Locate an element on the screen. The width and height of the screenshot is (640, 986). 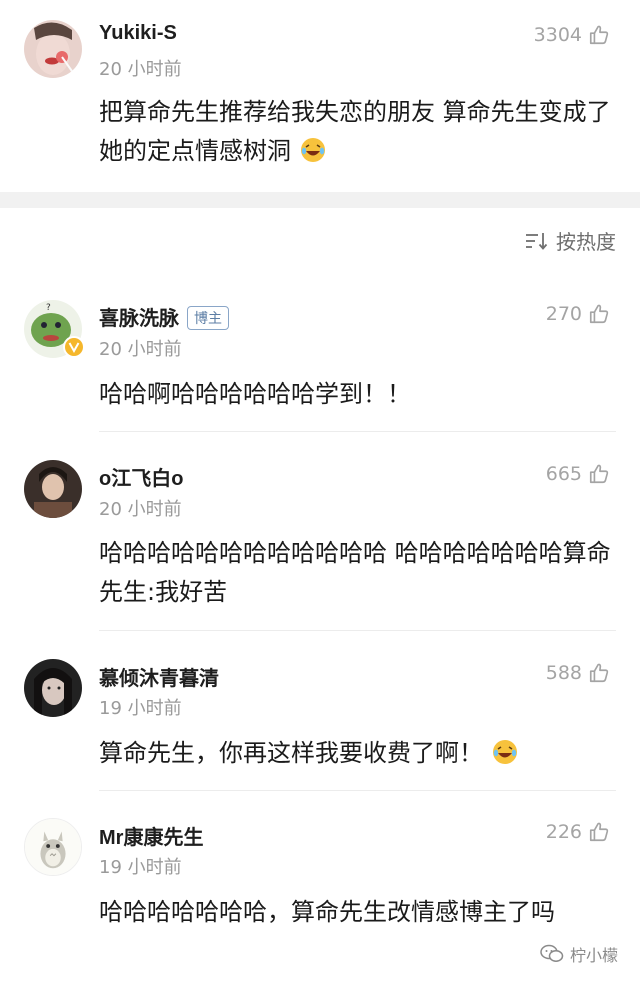
lollipop-photo-avatar is located at coordinates (53, 49).